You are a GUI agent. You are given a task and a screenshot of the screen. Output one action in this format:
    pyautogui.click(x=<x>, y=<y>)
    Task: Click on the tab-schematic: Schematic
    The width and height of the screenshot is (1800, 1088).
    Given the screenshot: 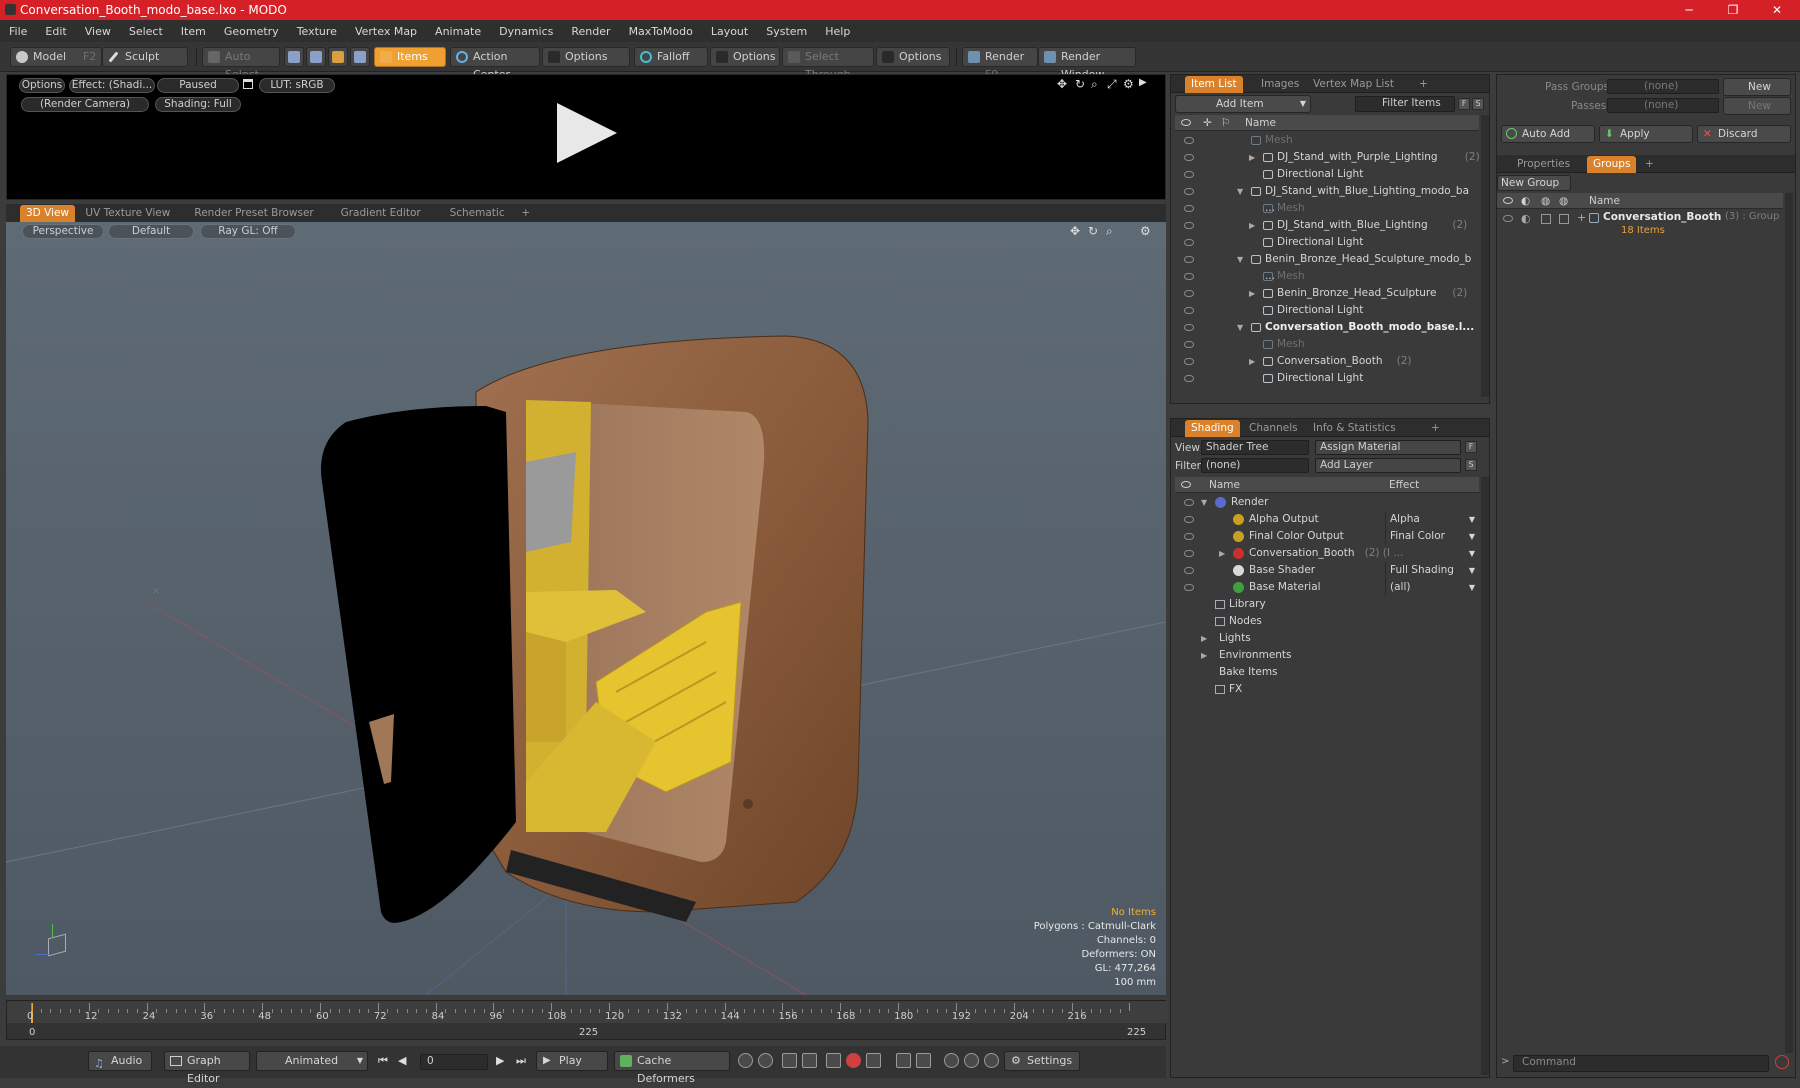 What is the action you would take?
    pyautogui.click(x=477, y=213)
    